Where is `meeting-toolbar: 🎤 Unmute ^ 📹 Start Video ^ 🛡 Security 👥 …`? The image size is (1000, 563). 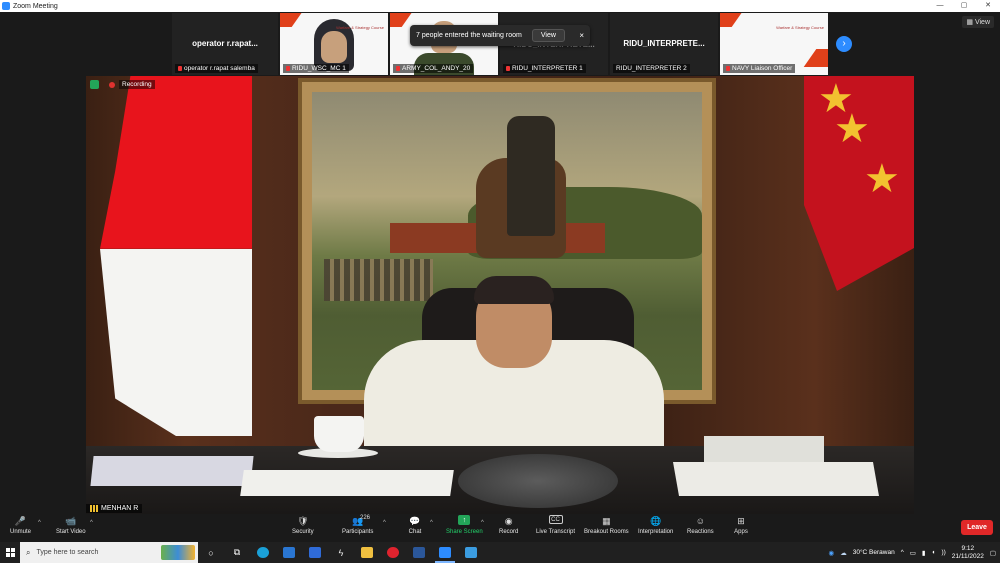
meeting-toolbar: 🎤 Unmute ^ 📹 Start Video ^ 🛡 Security 👥 … is located at coordinates (500, 528).